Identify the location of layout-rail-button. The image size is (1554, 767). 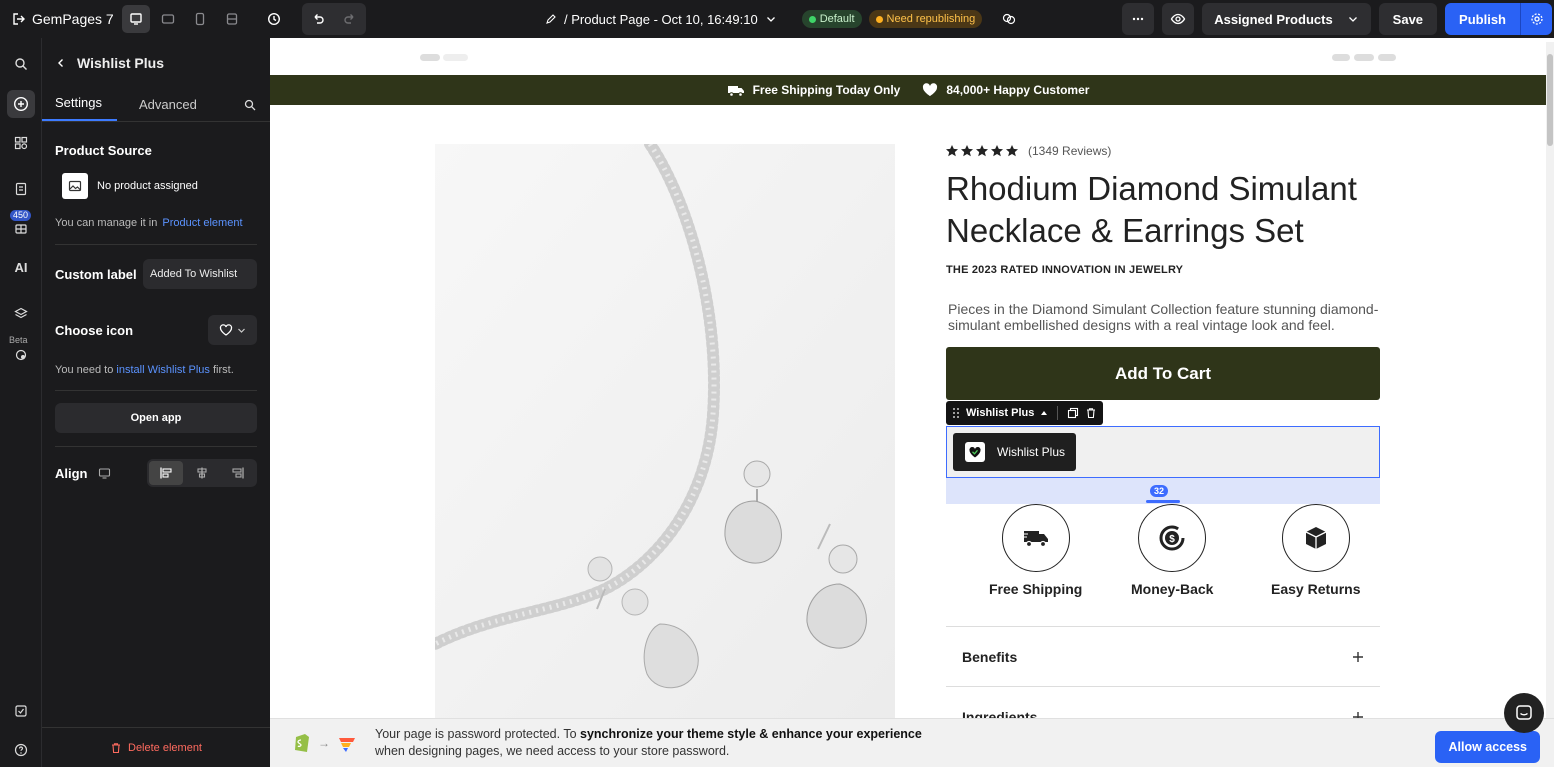
(21, 143).